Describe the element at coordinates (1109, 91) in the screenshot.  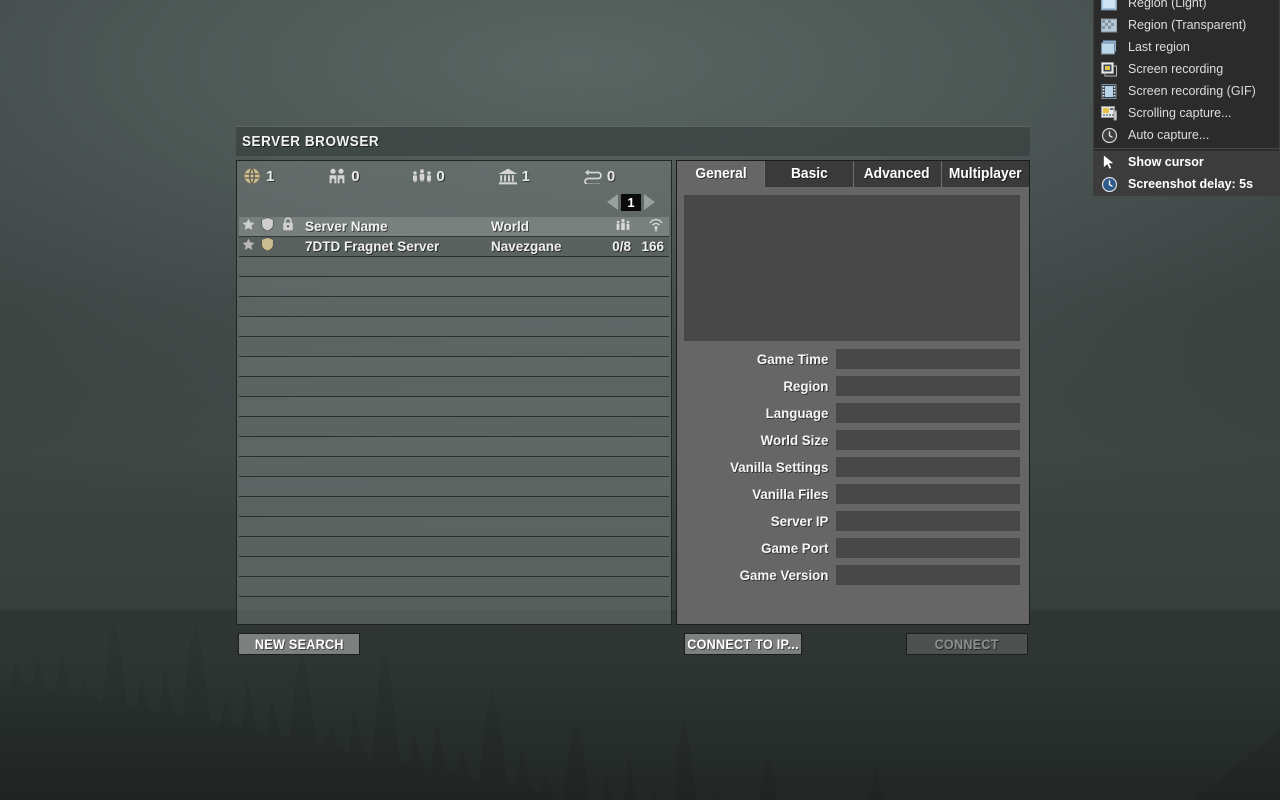
I see `film-strip-icon` at that location.